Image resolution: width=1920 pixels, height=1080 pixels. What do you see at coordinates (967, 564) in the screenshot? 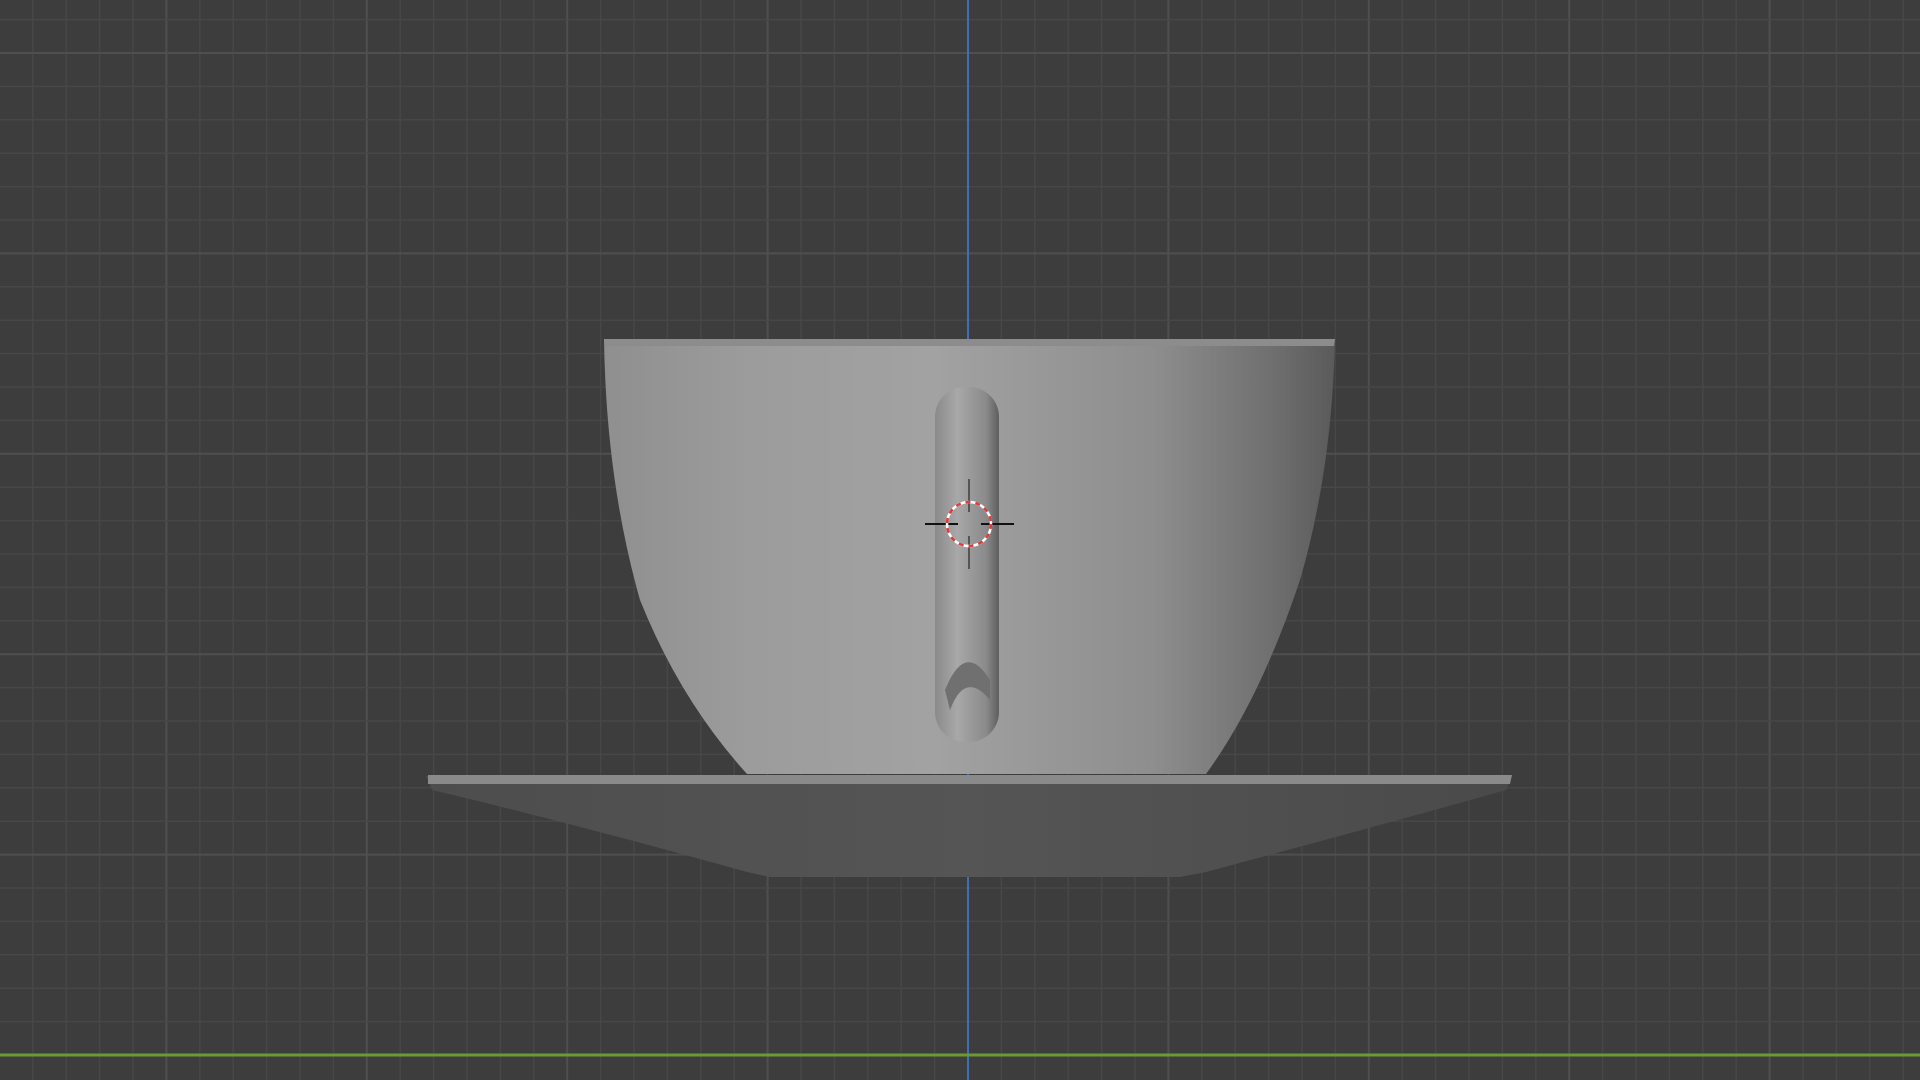
I see `cup-handle` at bounding box center [967, 564].